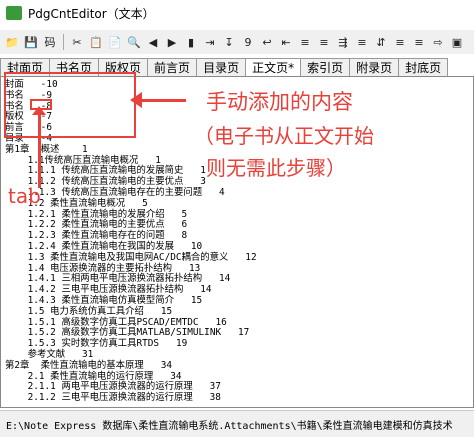 This screenshot has width=474, height=437. I want to click on indent-icon: ⇥, so click(210, 42).